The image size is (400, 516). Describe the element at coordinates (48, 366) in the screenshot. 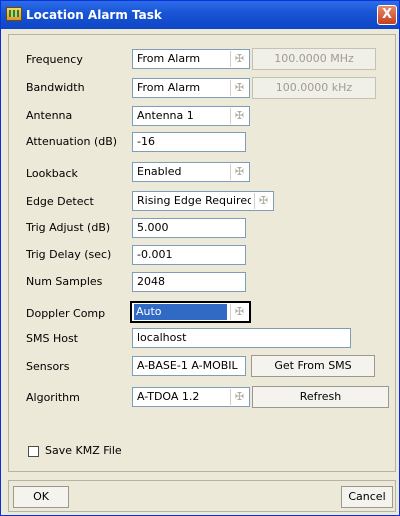

I see `sensors-label: Sensors` at that location.